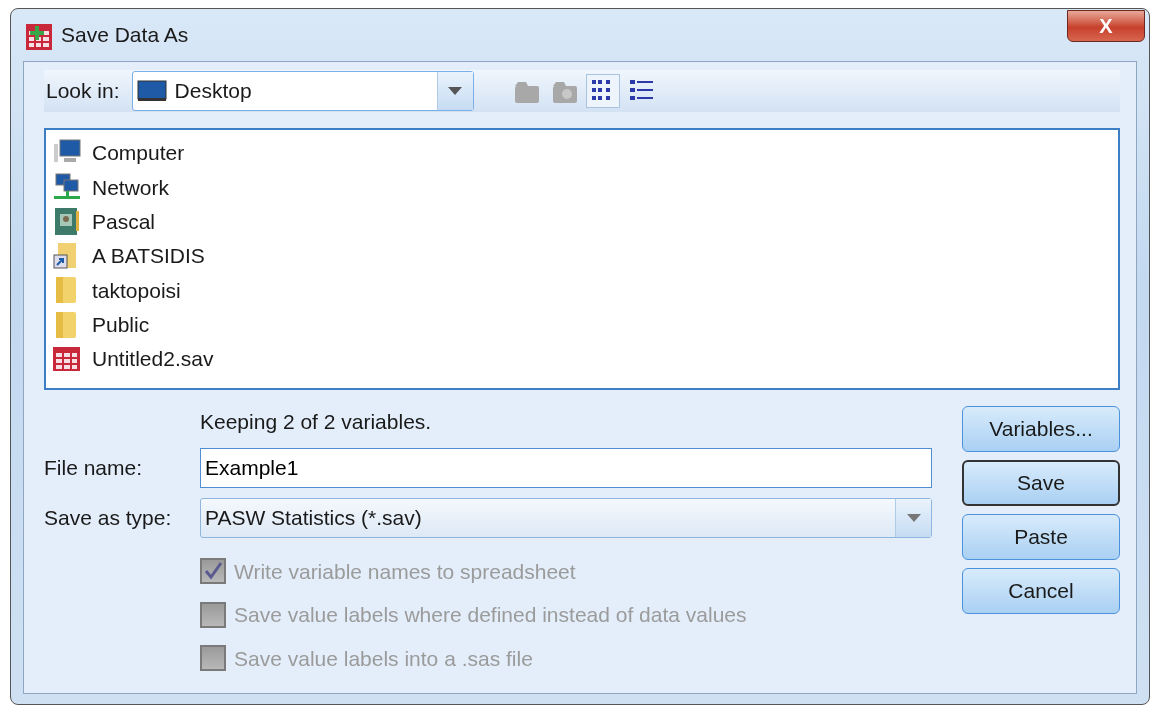  What do you see at coordinates (148, 256) in the screenshot?
I see `file-item: A BATSIDIS` at bounding box center [148, 256].